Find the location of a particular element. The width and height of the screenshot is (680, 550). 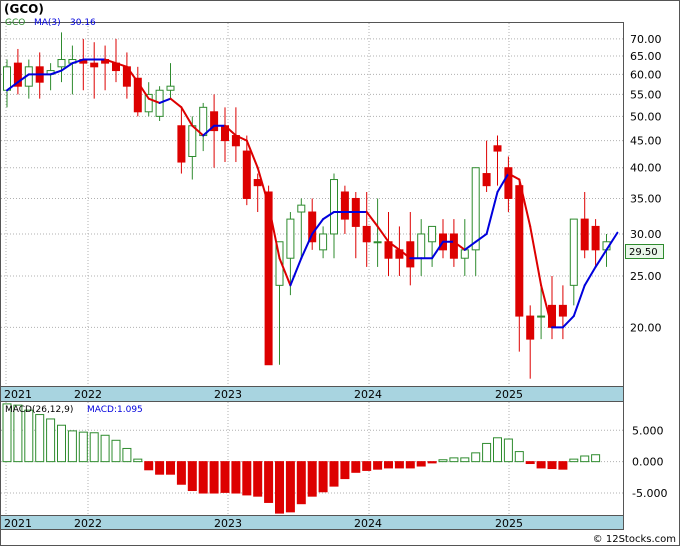

price-y-tick-label: 30.00 is located at coordinates (646, 234).